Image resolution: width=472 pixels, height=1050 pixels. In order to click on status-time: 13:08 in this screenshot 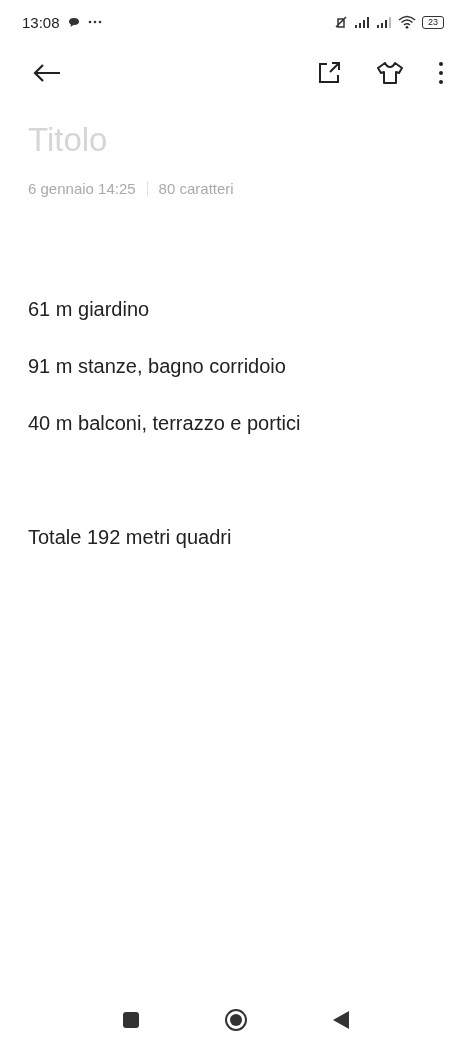, I will do `click(41, 22)`.